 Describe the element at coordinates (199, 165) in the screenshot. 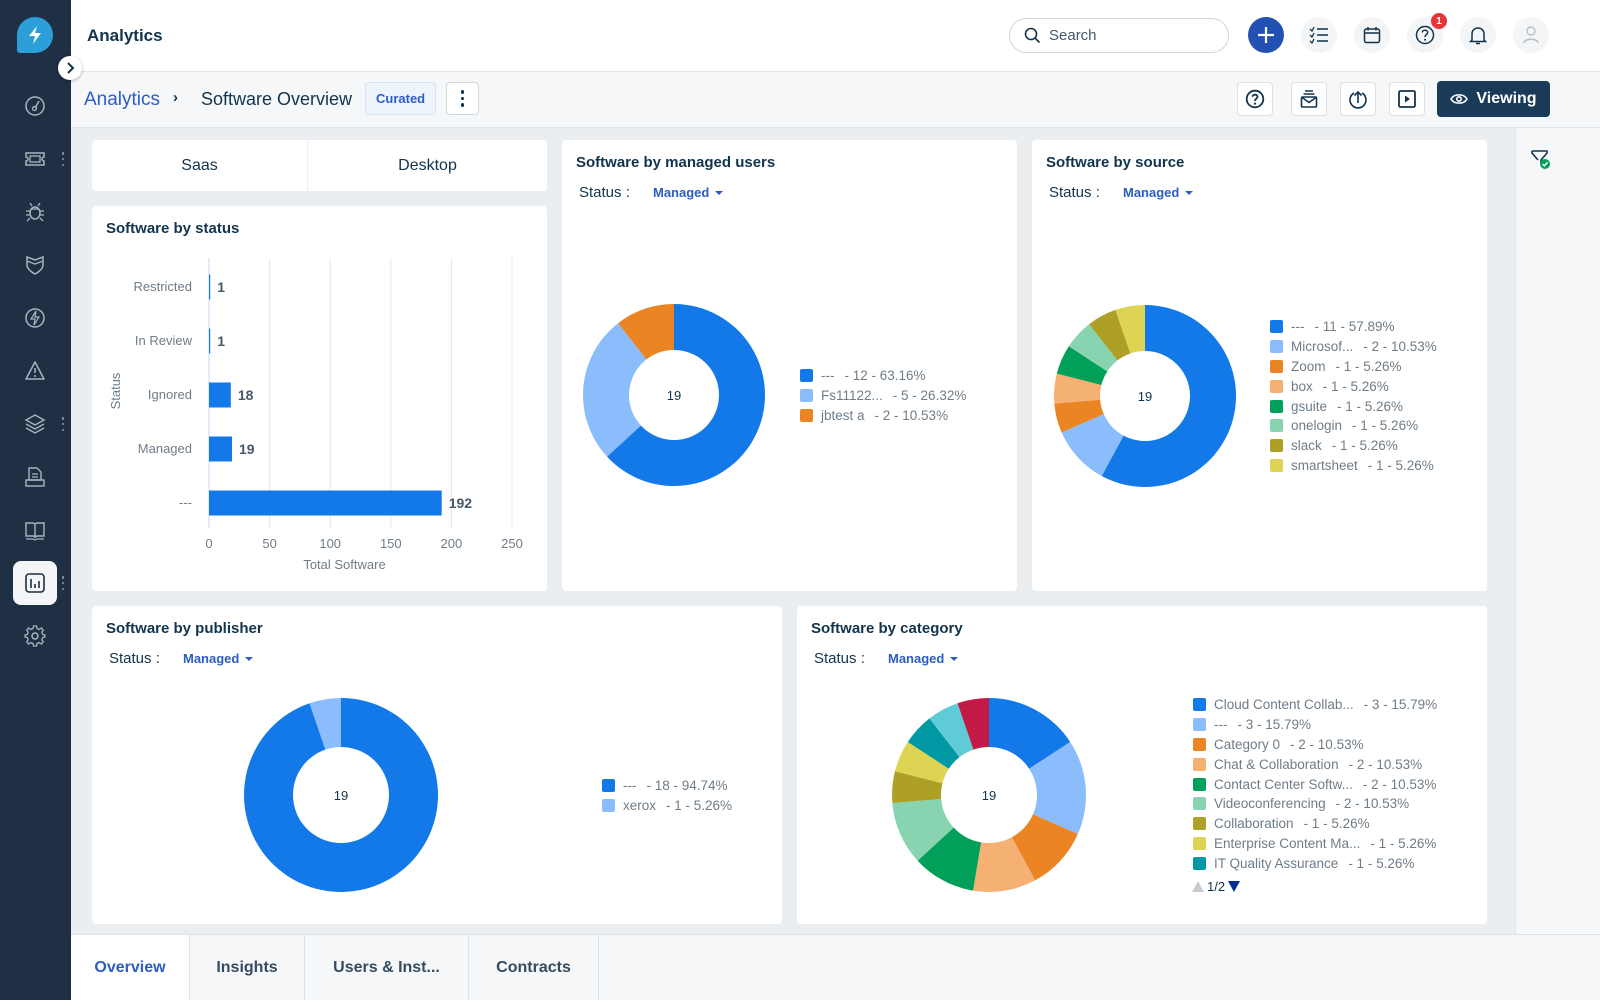

I see `tab-saas: Saas` at that location.